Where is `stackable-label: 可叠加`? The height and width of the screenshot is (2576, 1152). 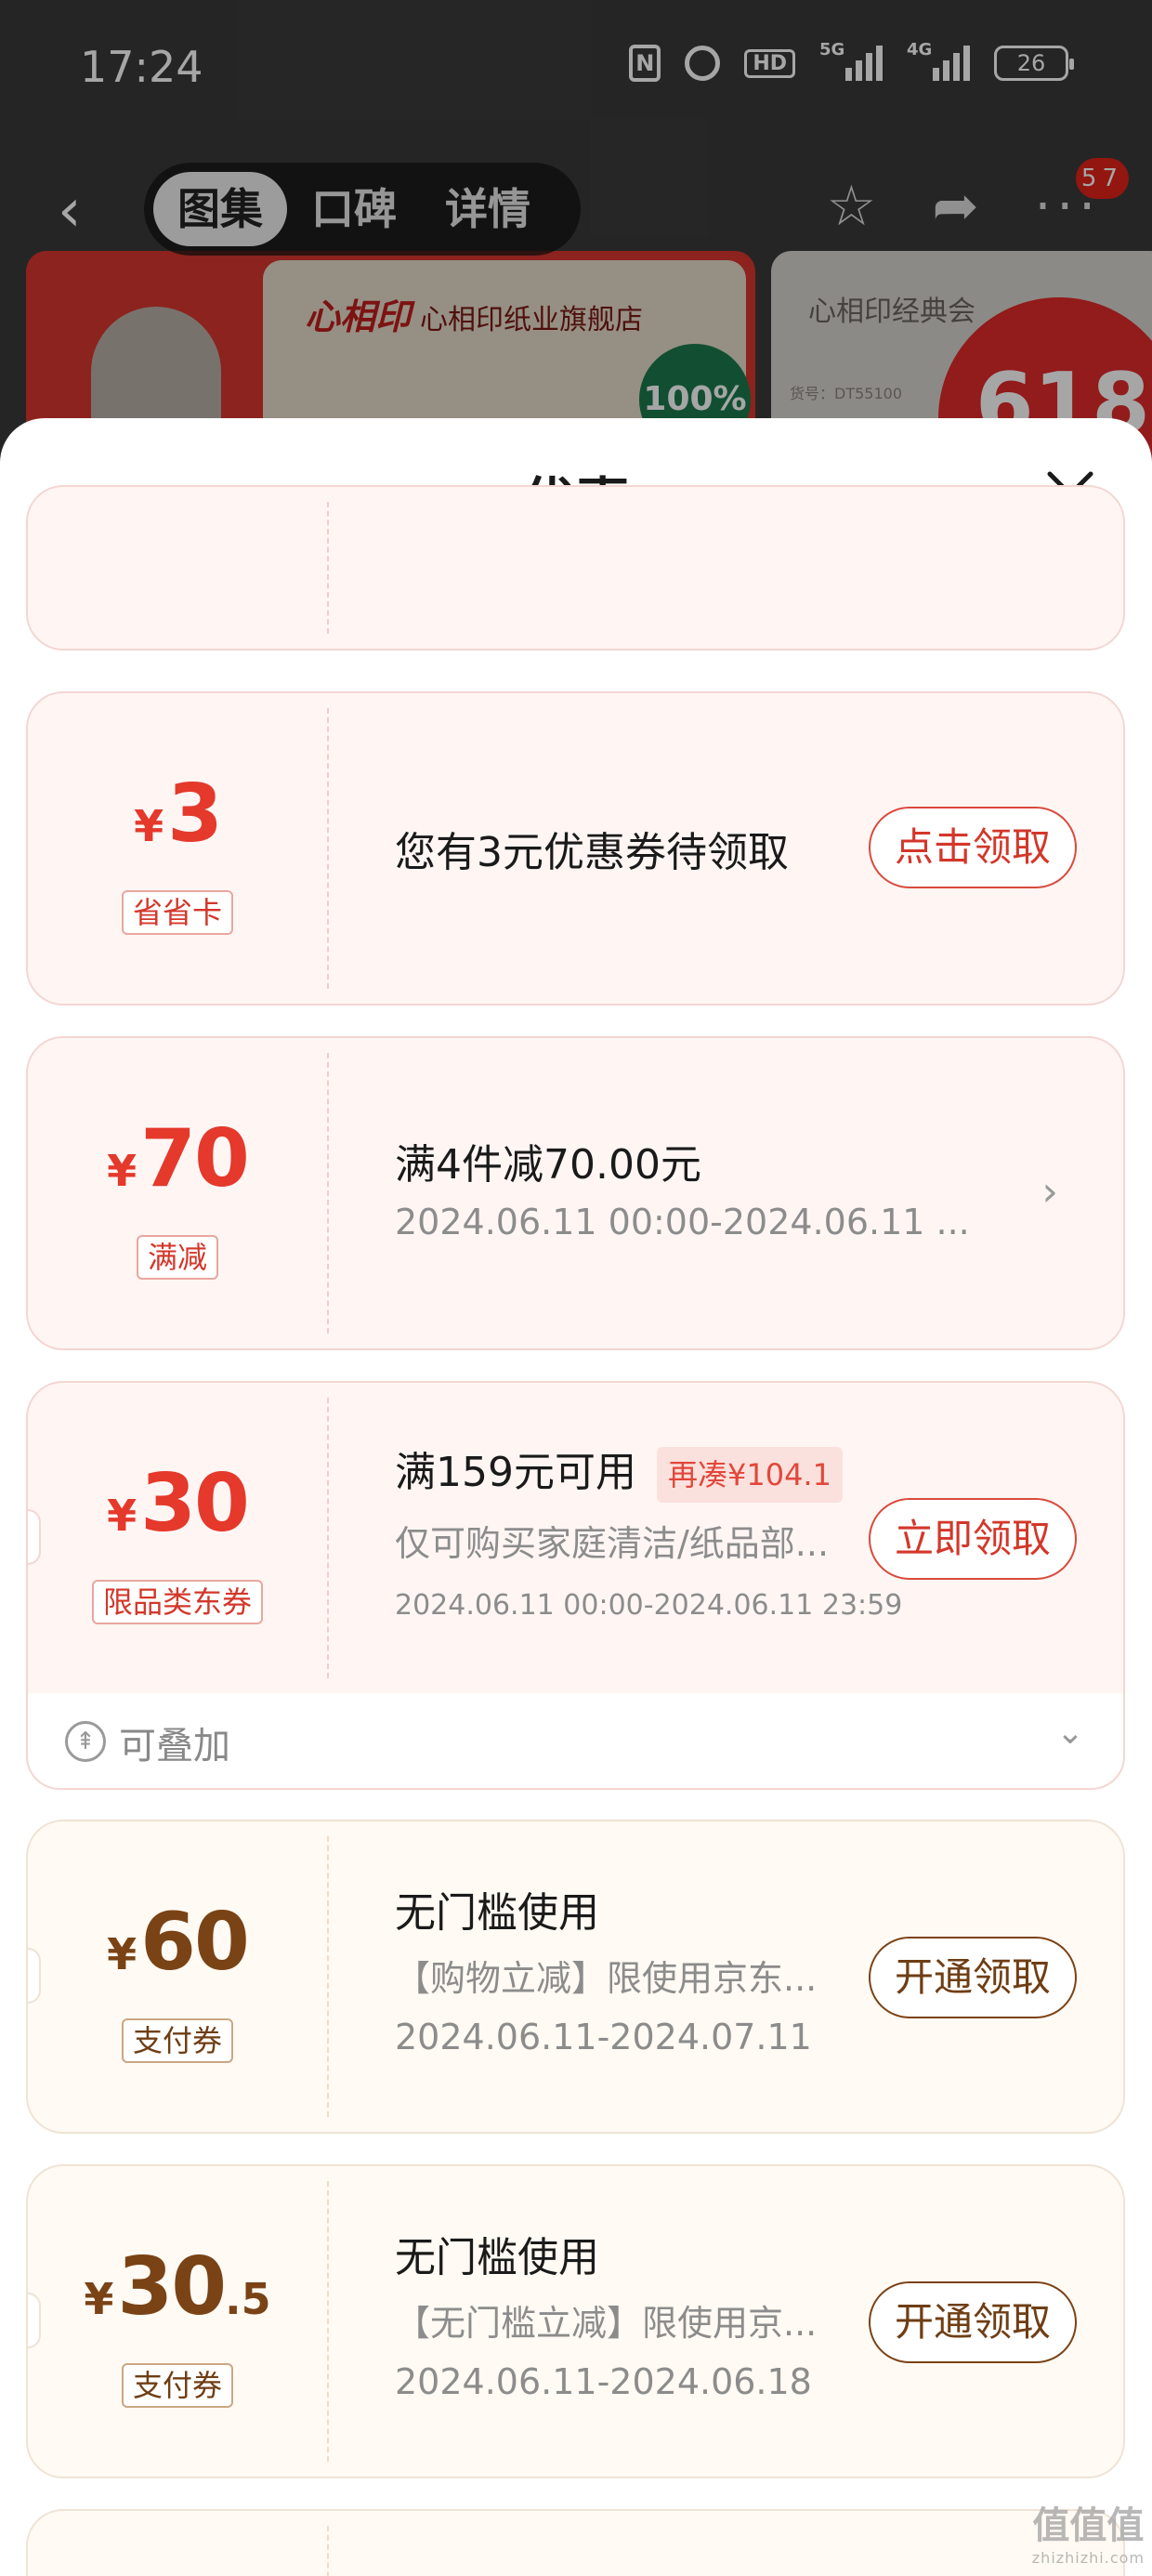 stackable-label: 可叠加 is located at coordinates (174, 1746).